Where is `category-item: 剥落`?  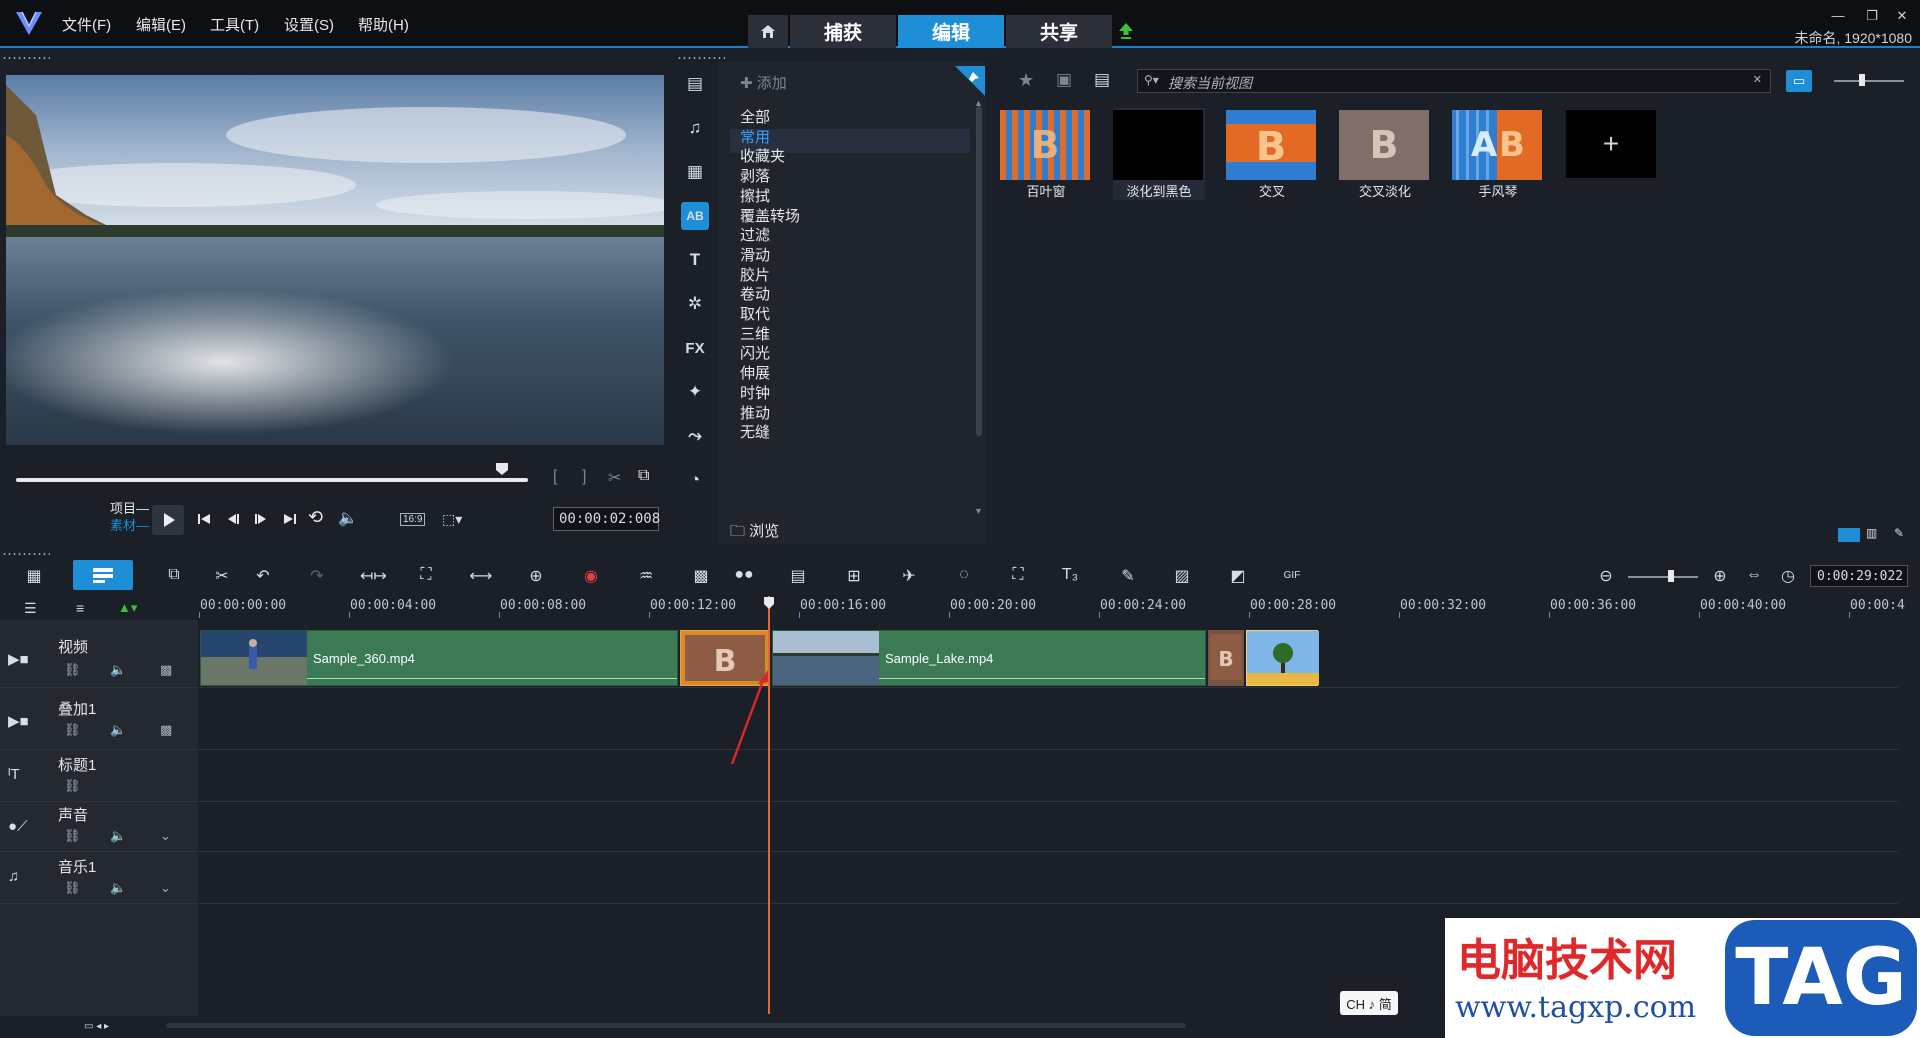 category-item: 剥落 is located at coordinates (755, 175).